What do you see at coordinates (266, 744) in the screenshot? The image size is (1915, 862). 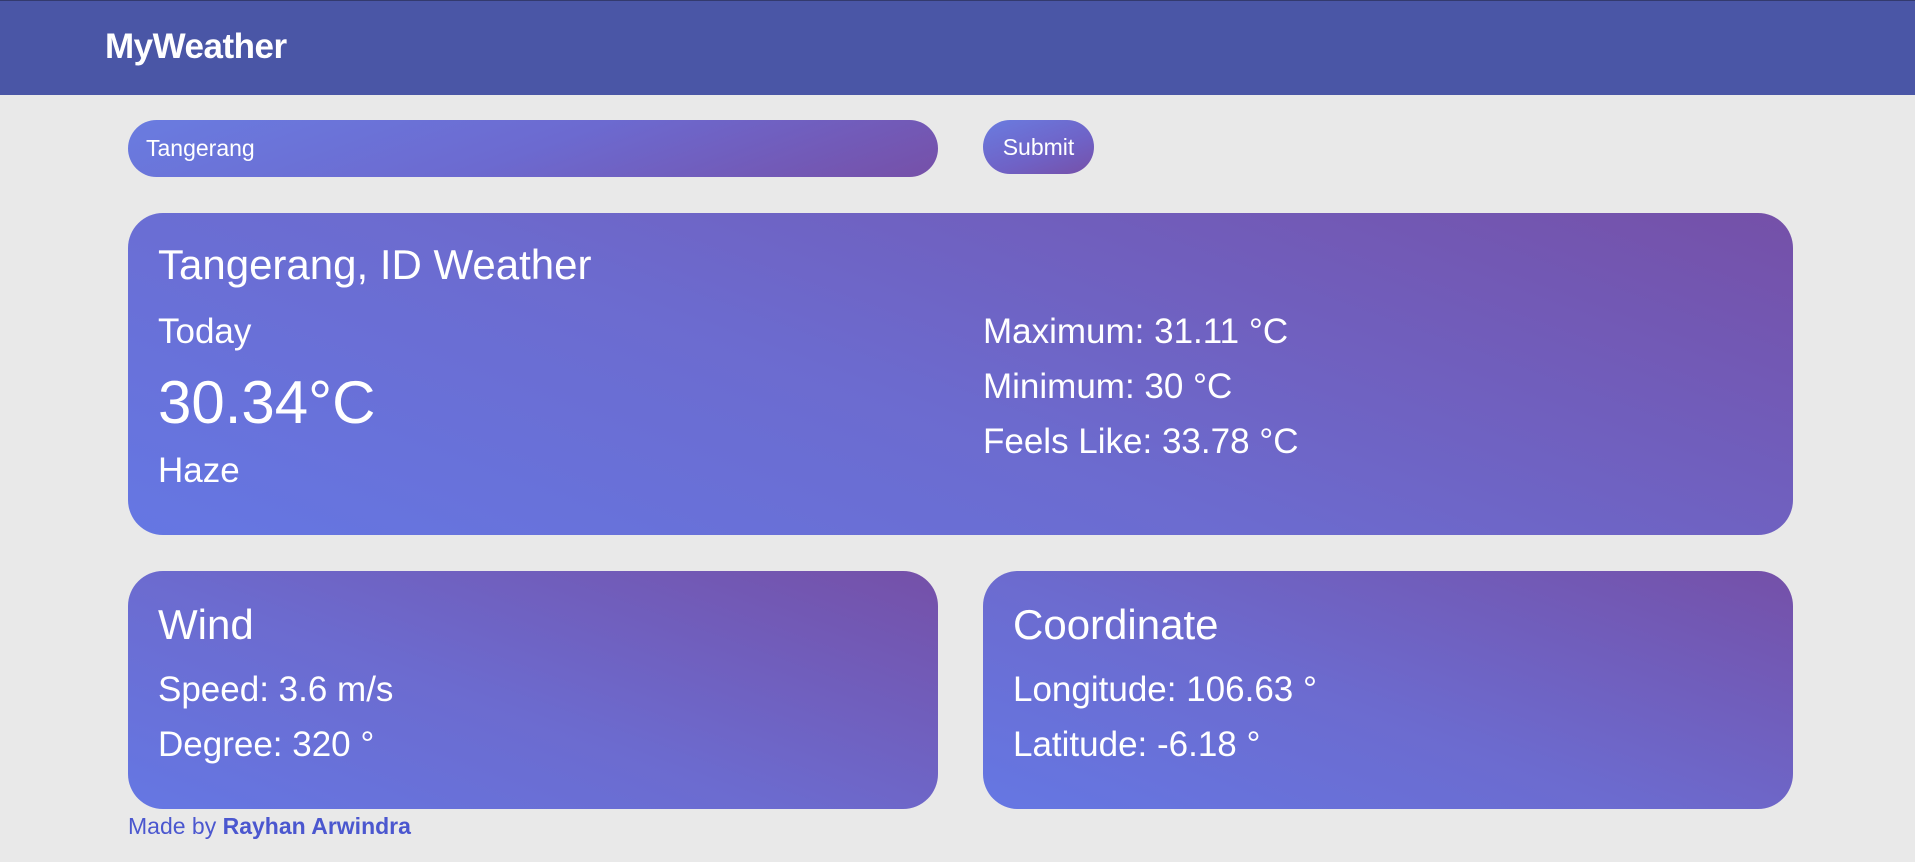 I see `wind-degree: Degree: 320 °` at bounding box center [266, 744].